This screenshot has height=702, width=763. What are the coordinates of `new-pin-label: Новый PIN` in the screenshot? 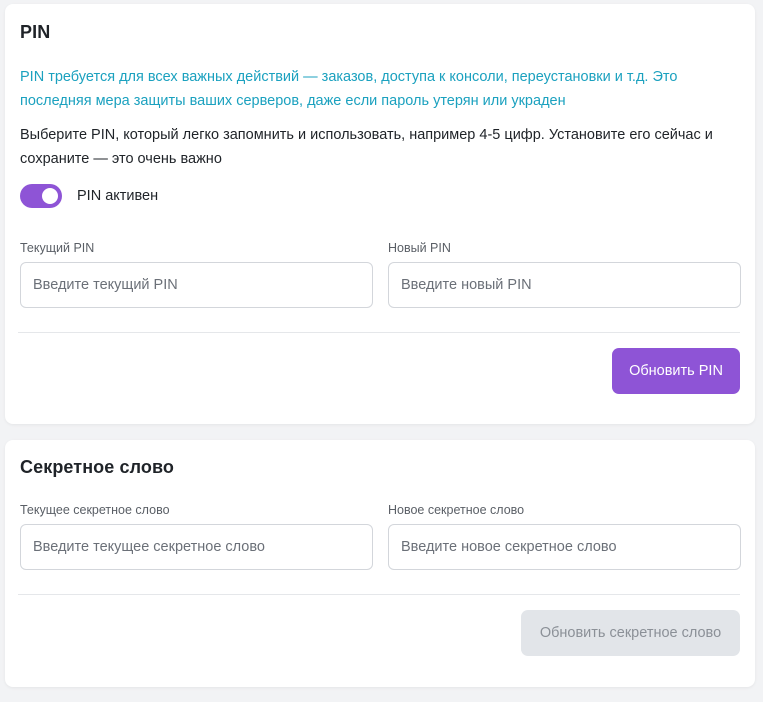 It's located at (419, 248).